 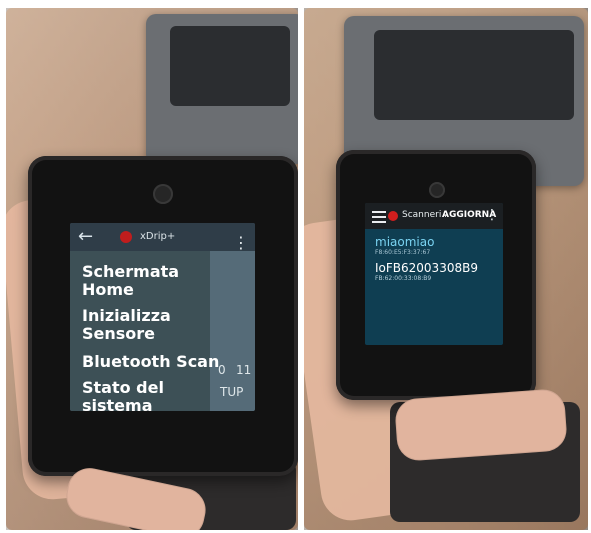 I want to click on device-name-1: miaomiao, so click(x=404, y=242).